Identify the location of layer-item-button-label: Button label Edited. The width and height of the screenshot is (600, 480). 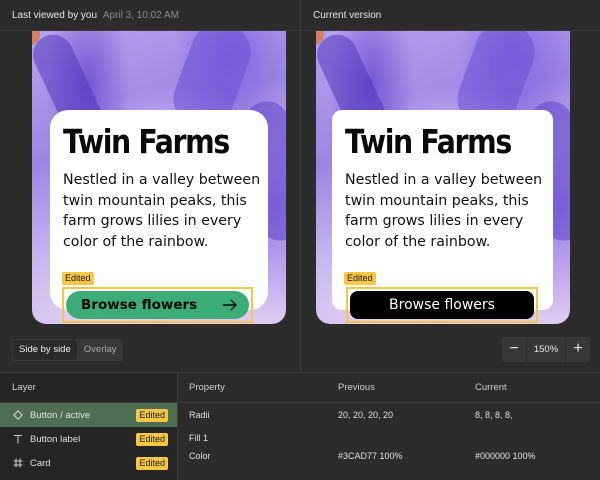
(88, 439).